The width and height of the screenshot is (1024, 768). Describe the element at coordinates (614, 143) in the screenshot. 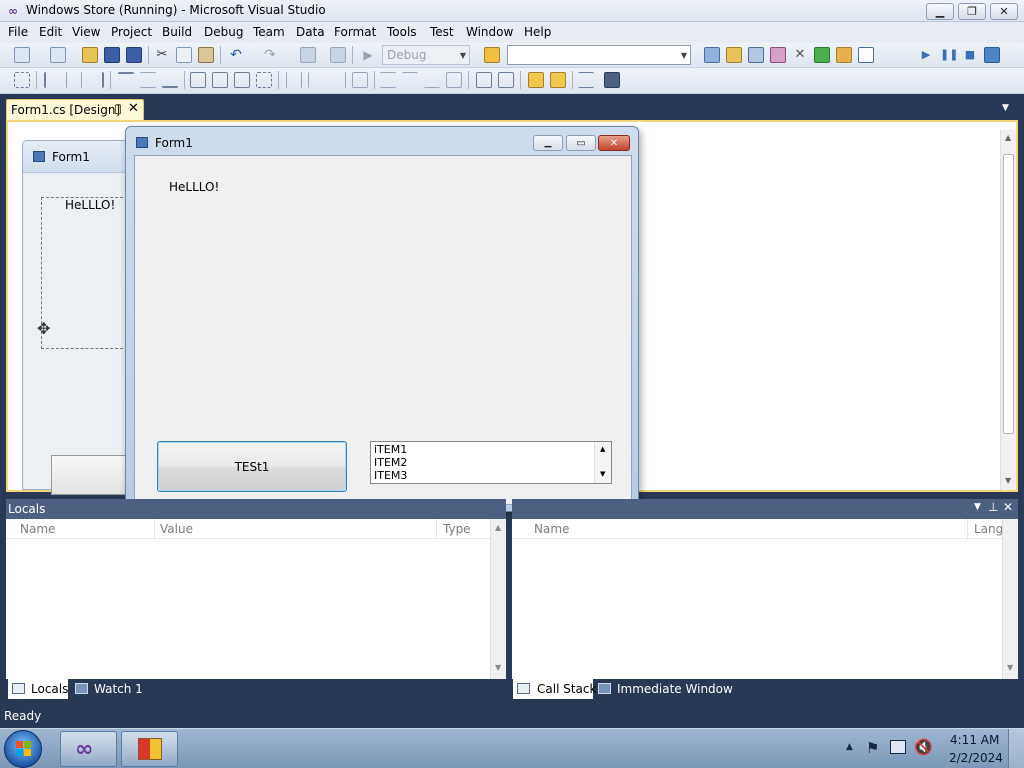

I see `form-close-button: ✕` at that location.